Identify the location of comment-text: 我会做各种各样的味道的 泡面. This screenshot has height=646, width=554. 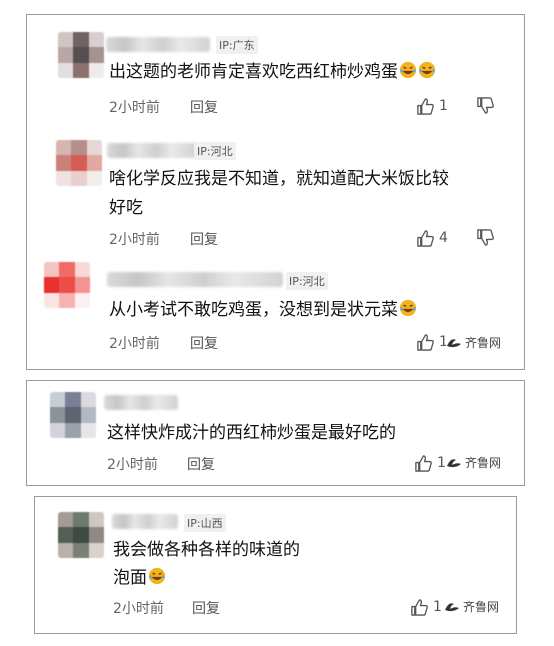
(206, 564).